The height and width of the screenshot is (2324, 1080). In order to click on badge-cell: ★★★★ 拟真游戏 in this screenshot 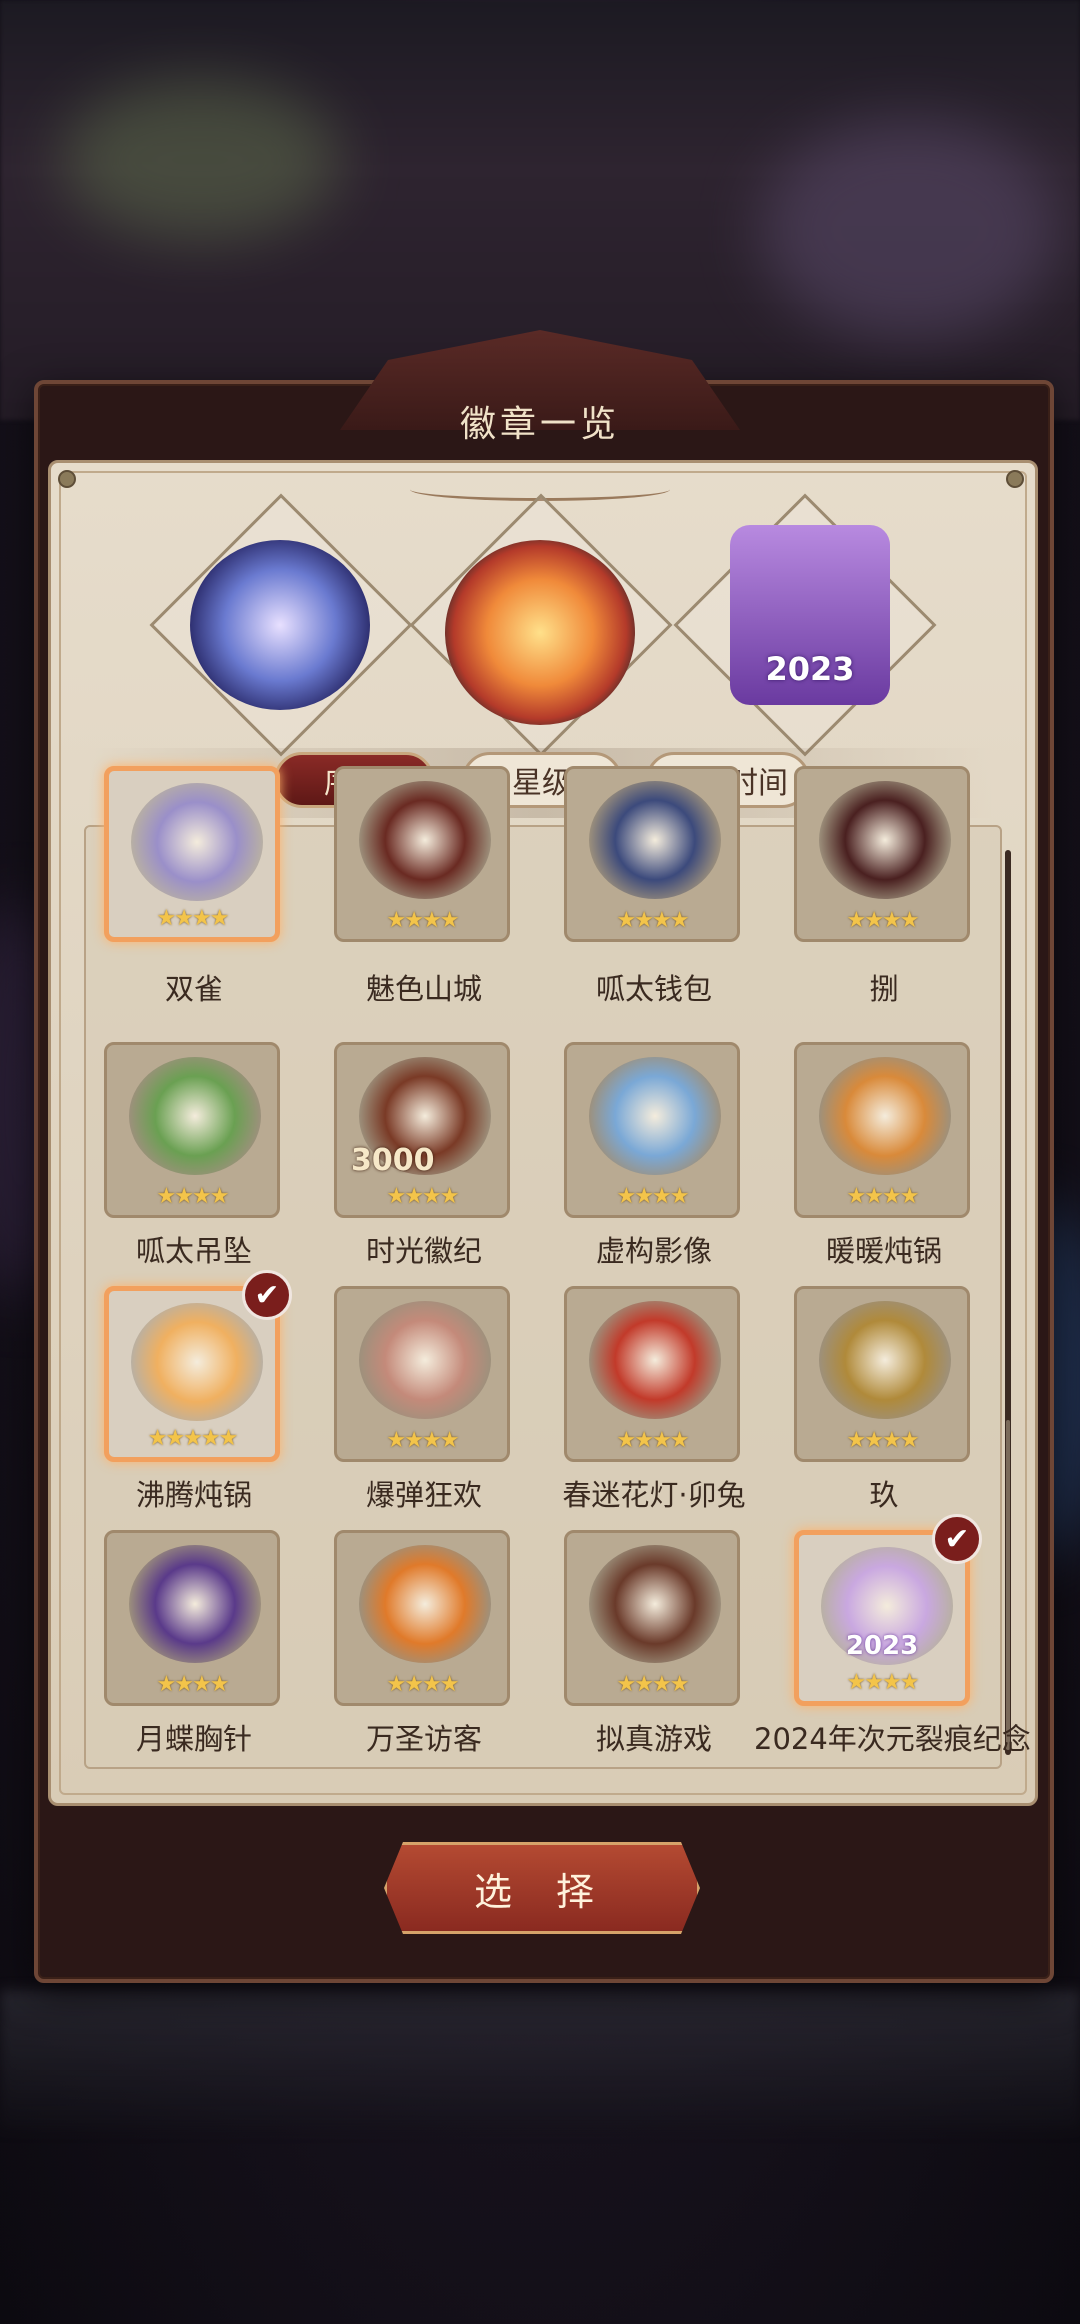, I will do `click(654, 1643)`.